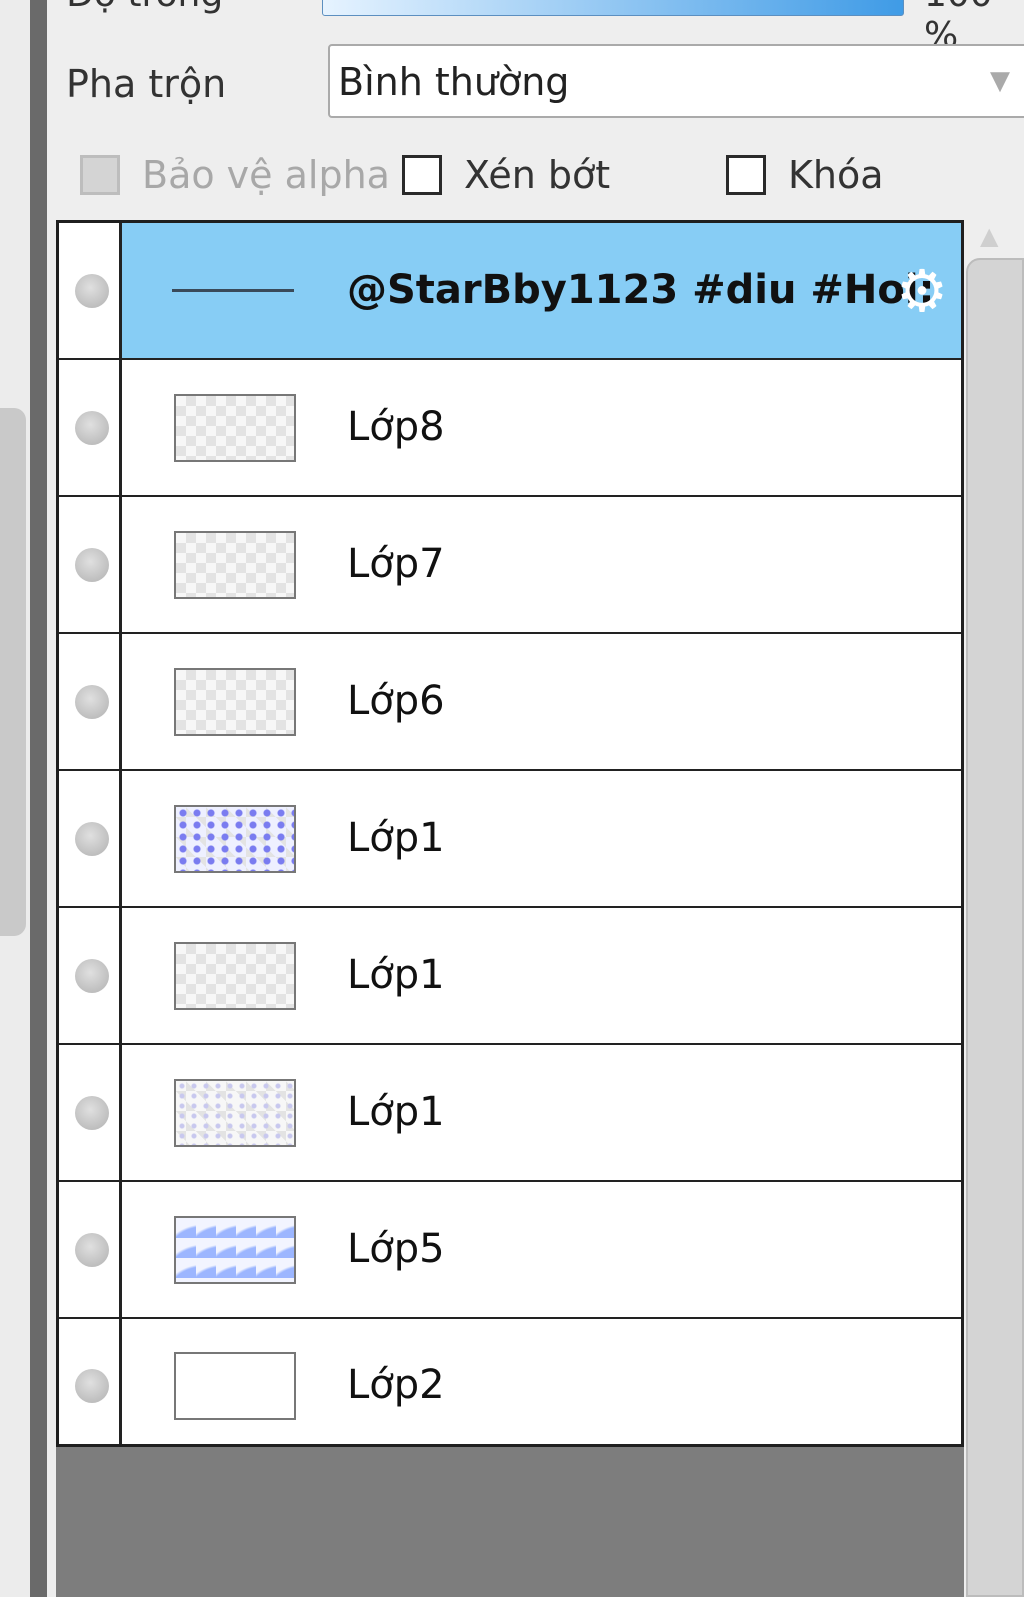  I want to click on layer-name: Lớp8, so click(396, 426).